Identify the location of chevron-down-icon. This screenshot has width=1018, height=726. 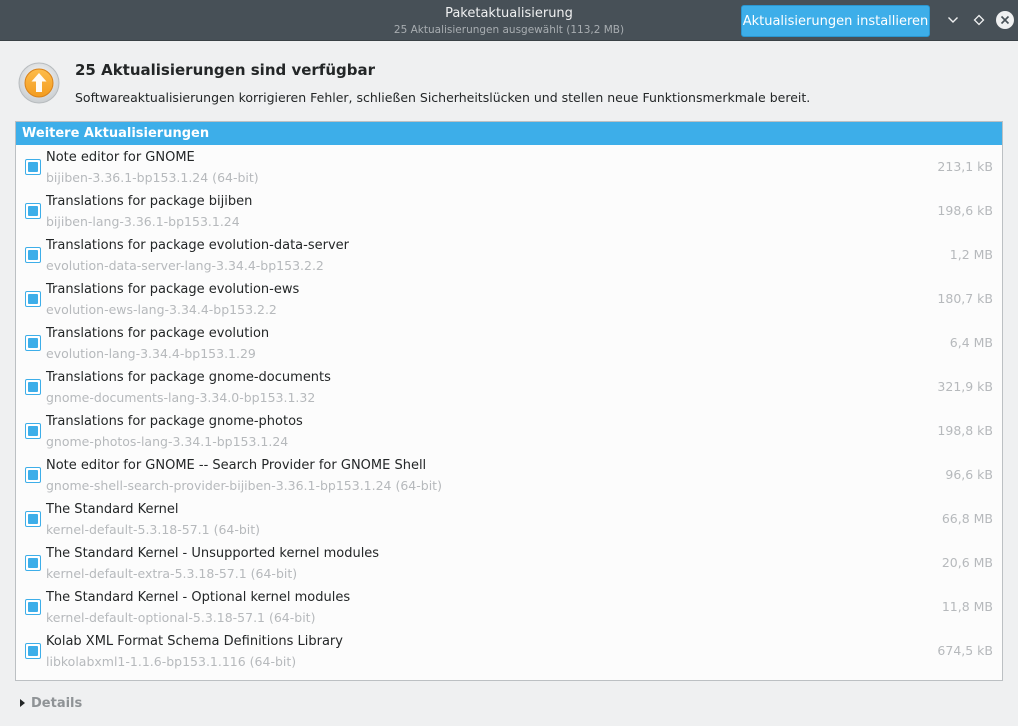
(953, 20).